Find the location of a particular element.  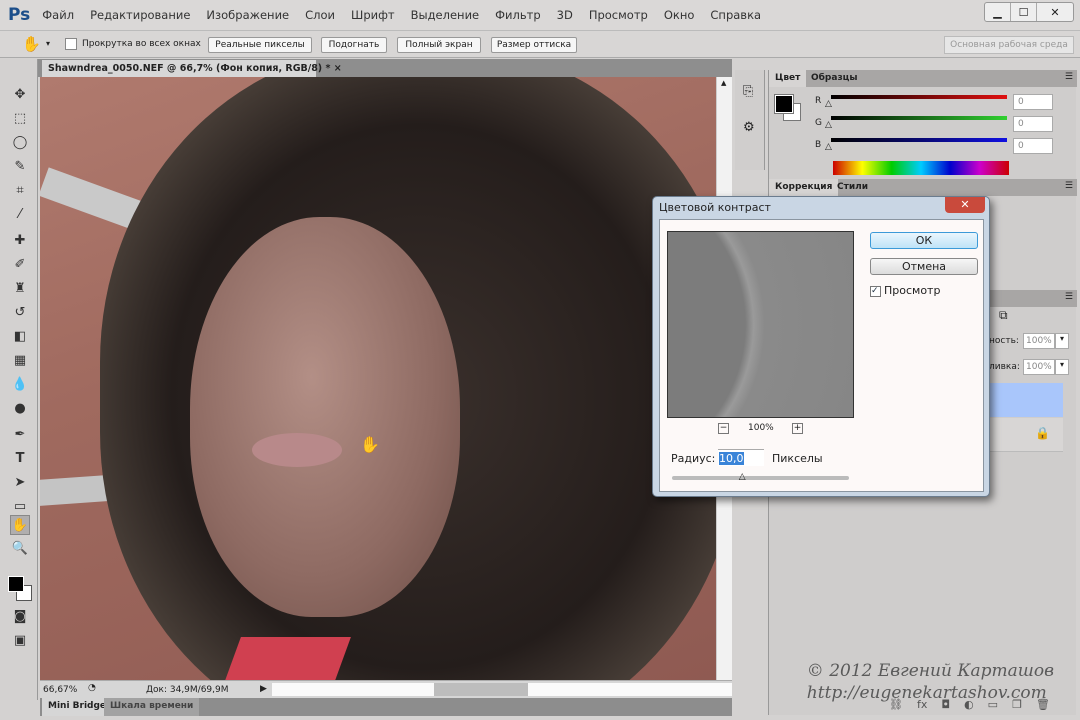

close-button: ✕ is located at coordinates (1055, 12).